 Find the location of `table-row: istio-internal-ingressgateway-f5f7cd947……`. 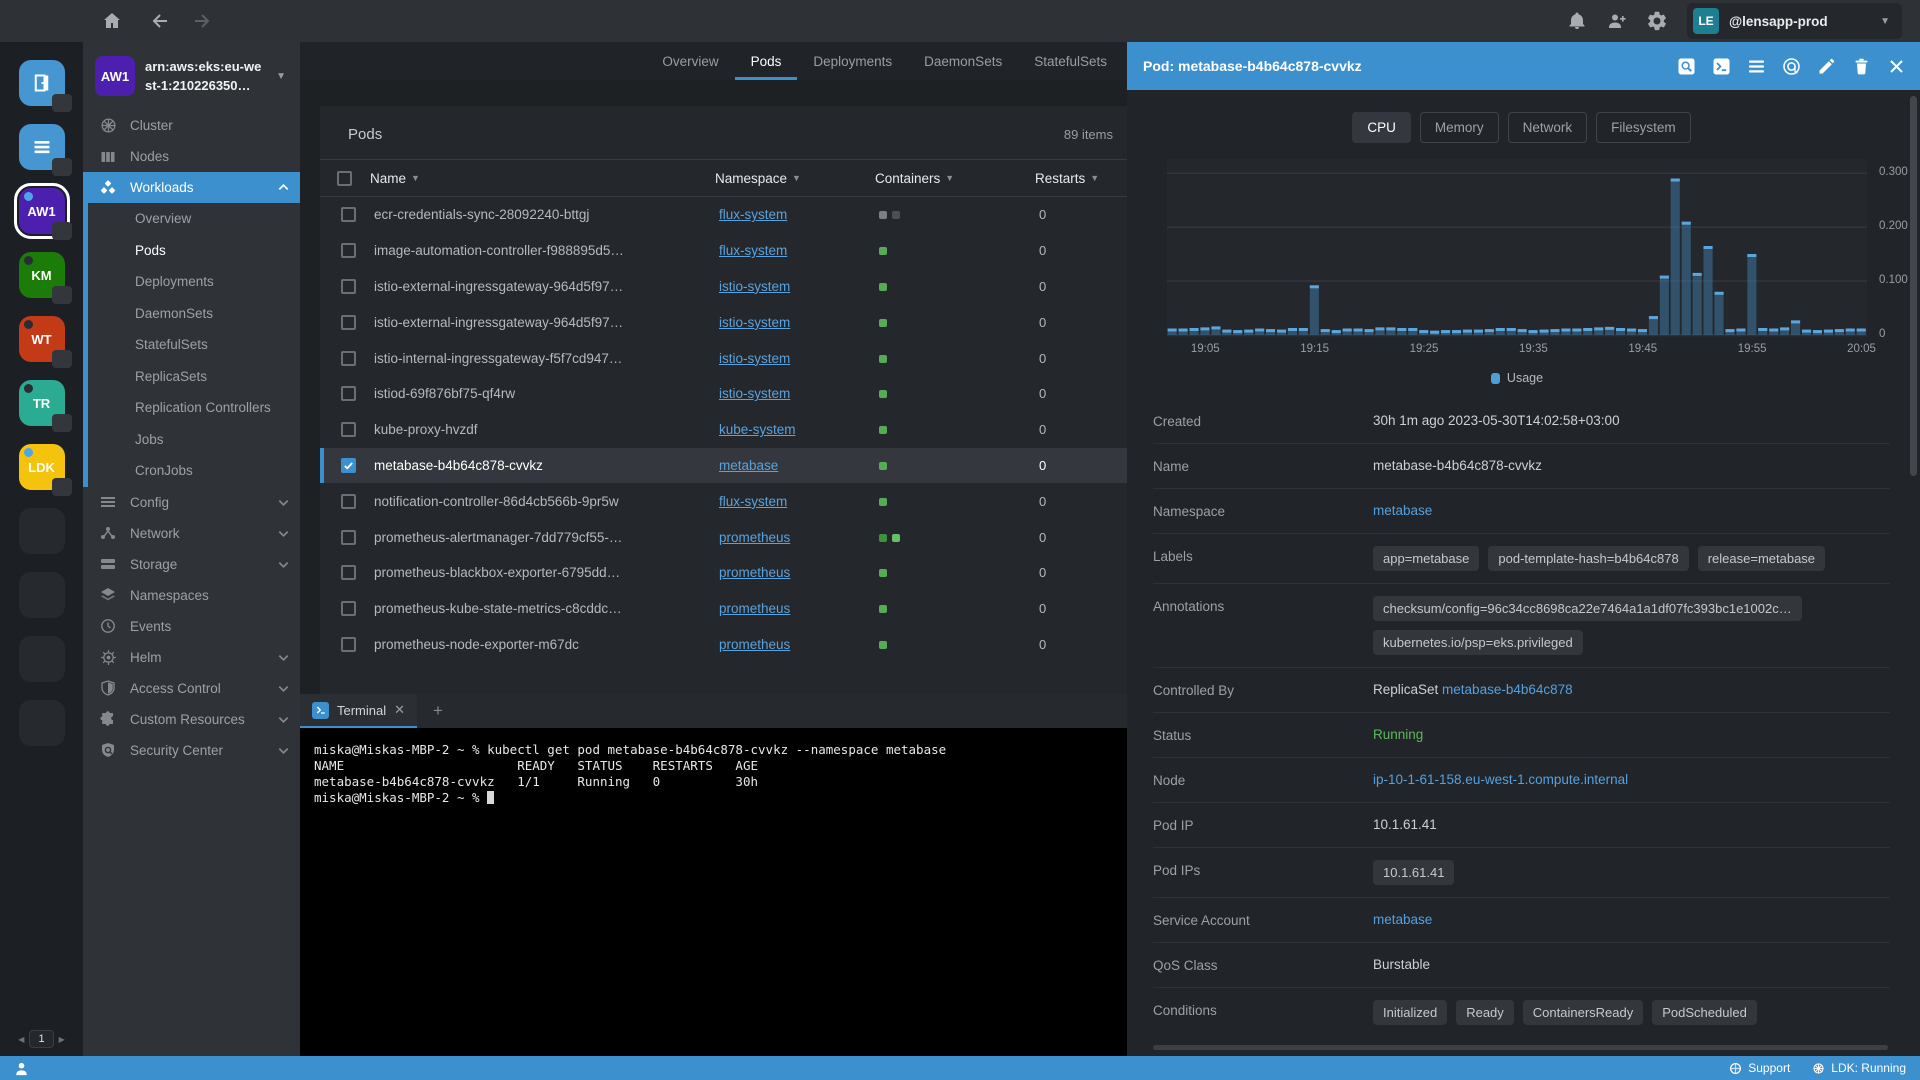

table-row: istio-internal-ingressgateway-f5f7cd947…… is located at coordinates (723, 358).